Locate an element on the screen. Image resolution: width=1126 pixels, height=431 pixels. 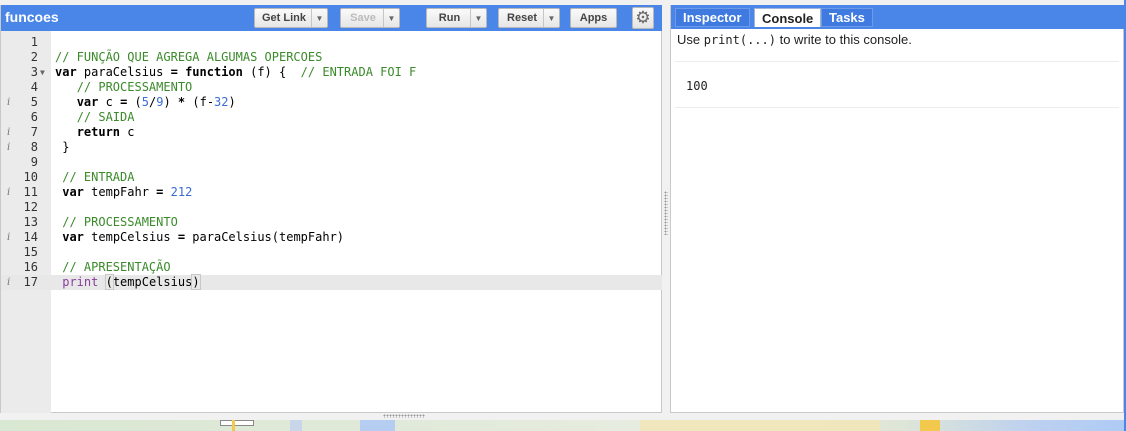
tab-inspector: Inspector is located at coordinates (712, 17).